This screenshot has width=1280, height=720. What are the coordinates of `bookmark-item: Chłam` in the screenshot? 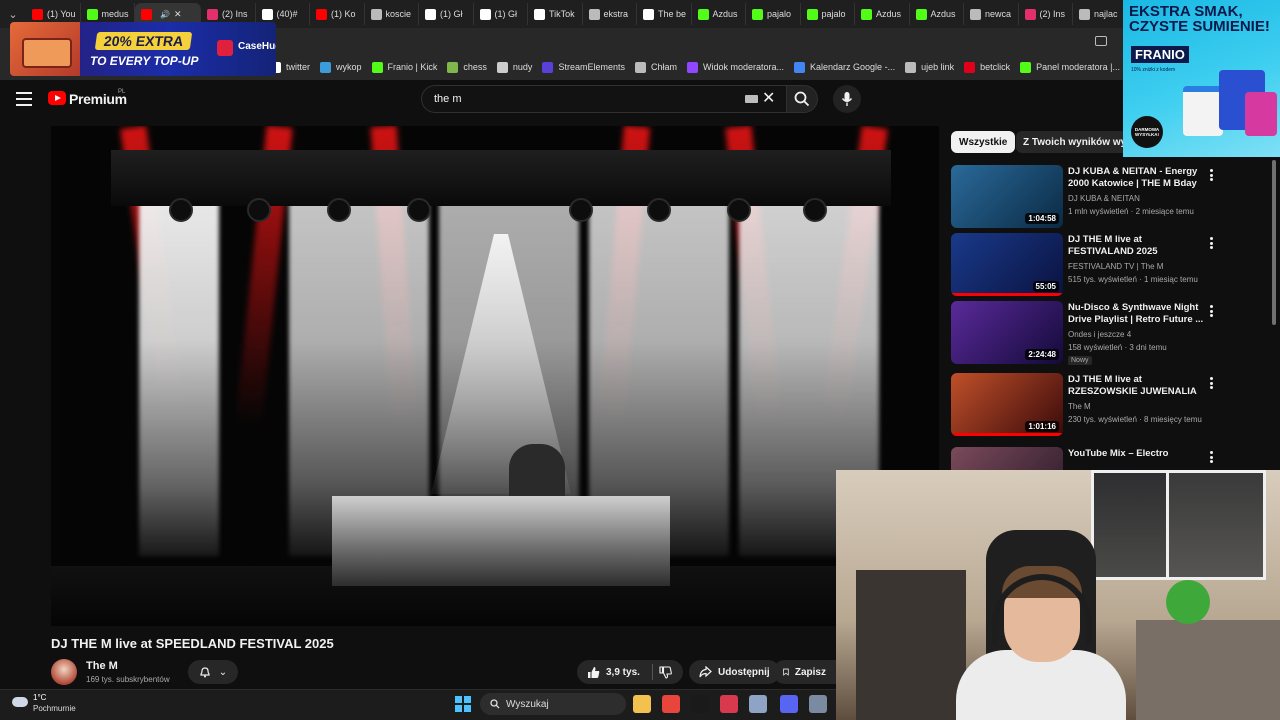 It's located at (655, 67).